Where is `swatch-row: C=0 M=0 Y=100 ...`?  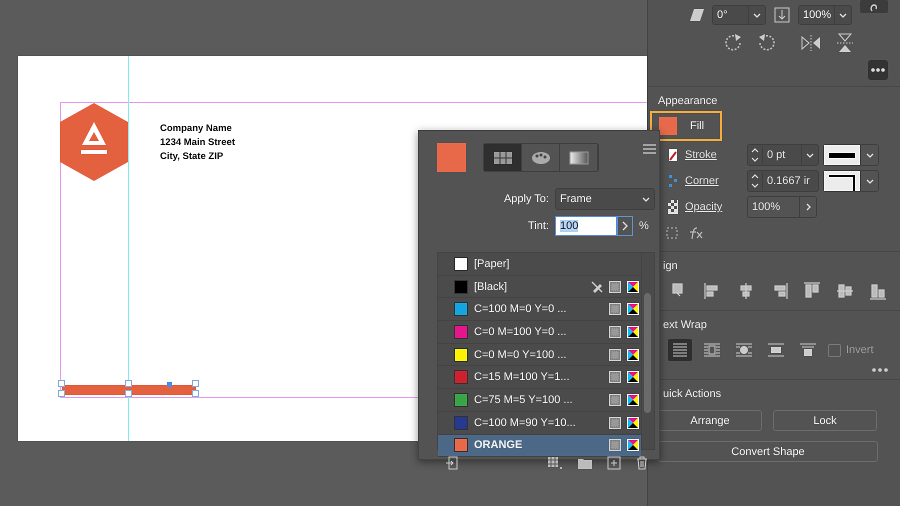 swatch-row: C=0 M=0 Y=100 ... is located at coordinates (539, 355).